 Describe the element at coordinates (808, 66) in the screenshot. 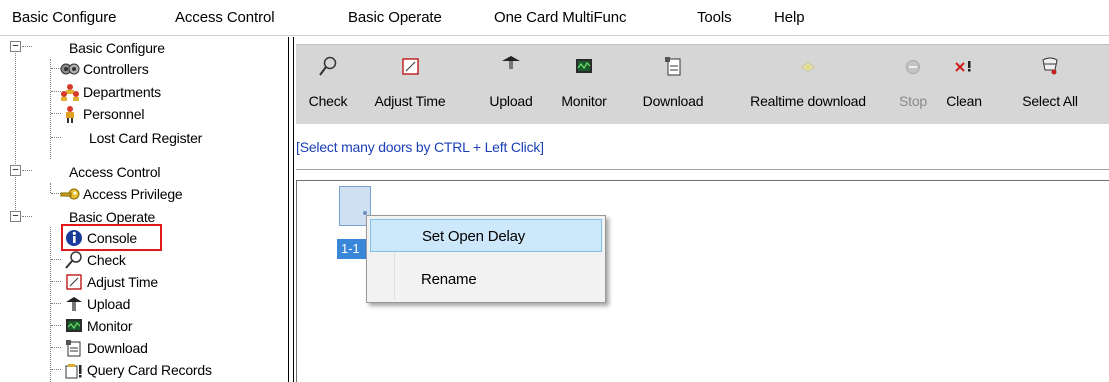

I see `realtime-download-icon` at that location.